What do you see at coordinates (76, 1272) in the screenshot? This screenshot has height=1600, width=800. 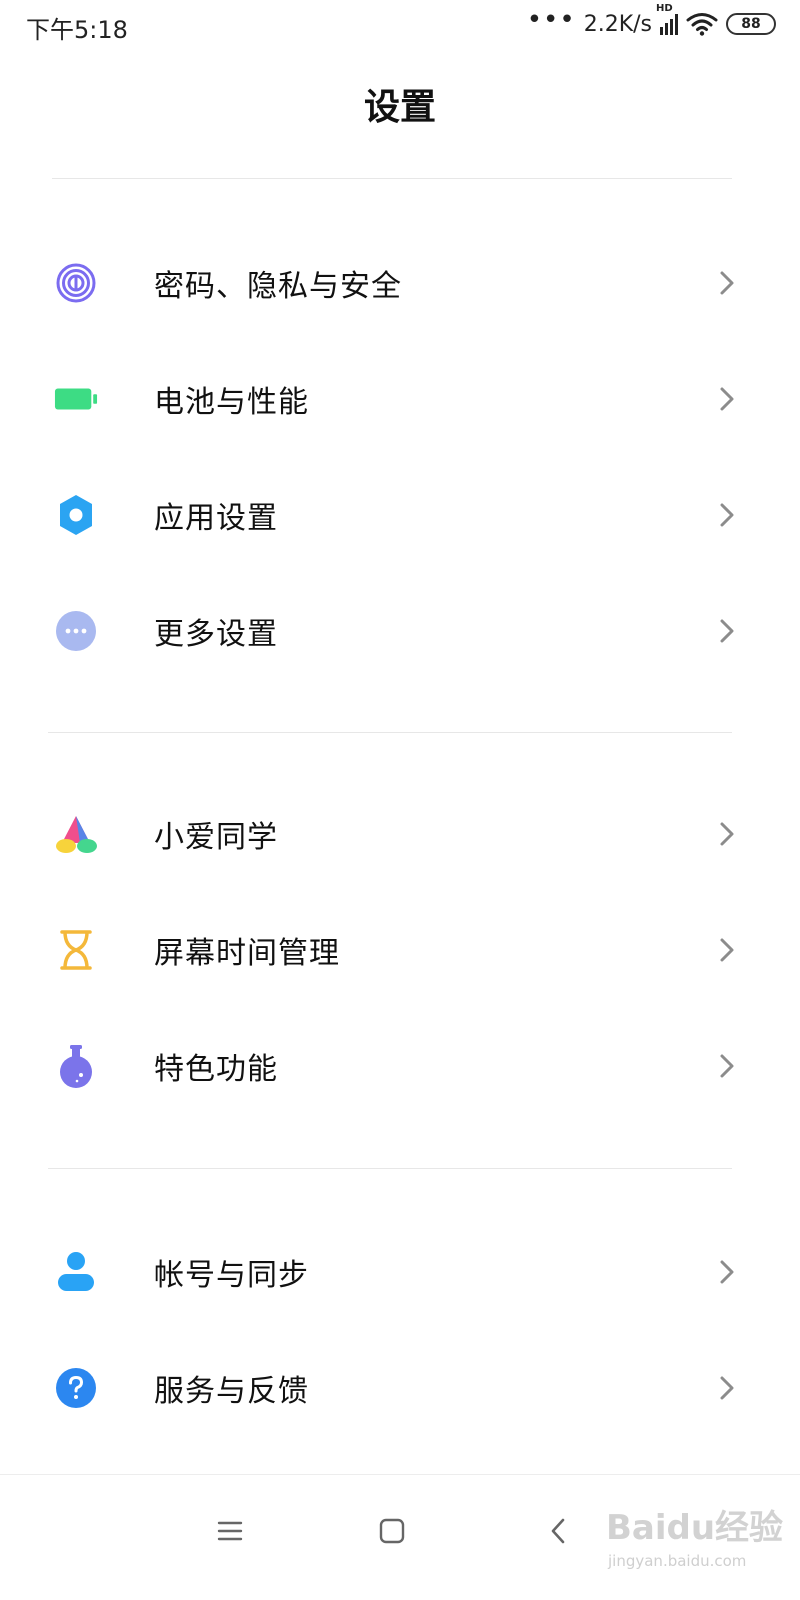 I see `user-icon` at bounding box center [76, 1272].